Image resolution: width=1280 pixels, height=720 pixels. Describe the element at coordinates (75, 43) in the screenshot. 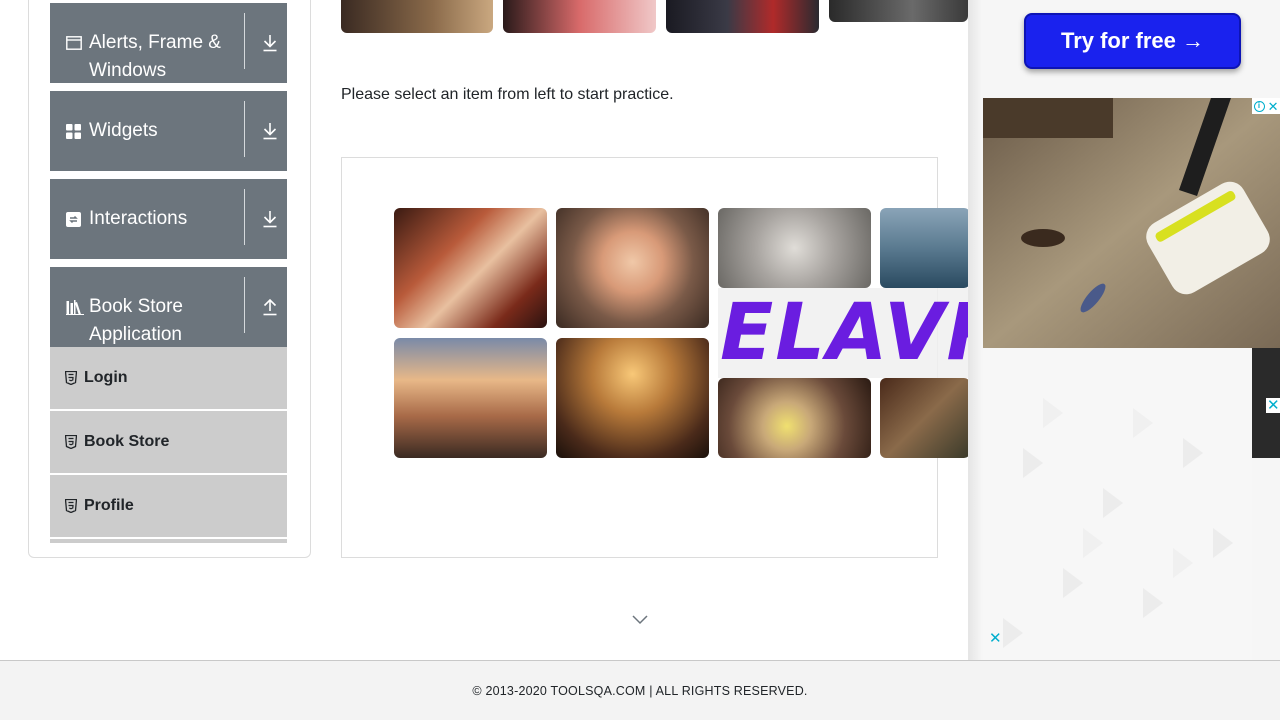

I see `window-icon` at that location.